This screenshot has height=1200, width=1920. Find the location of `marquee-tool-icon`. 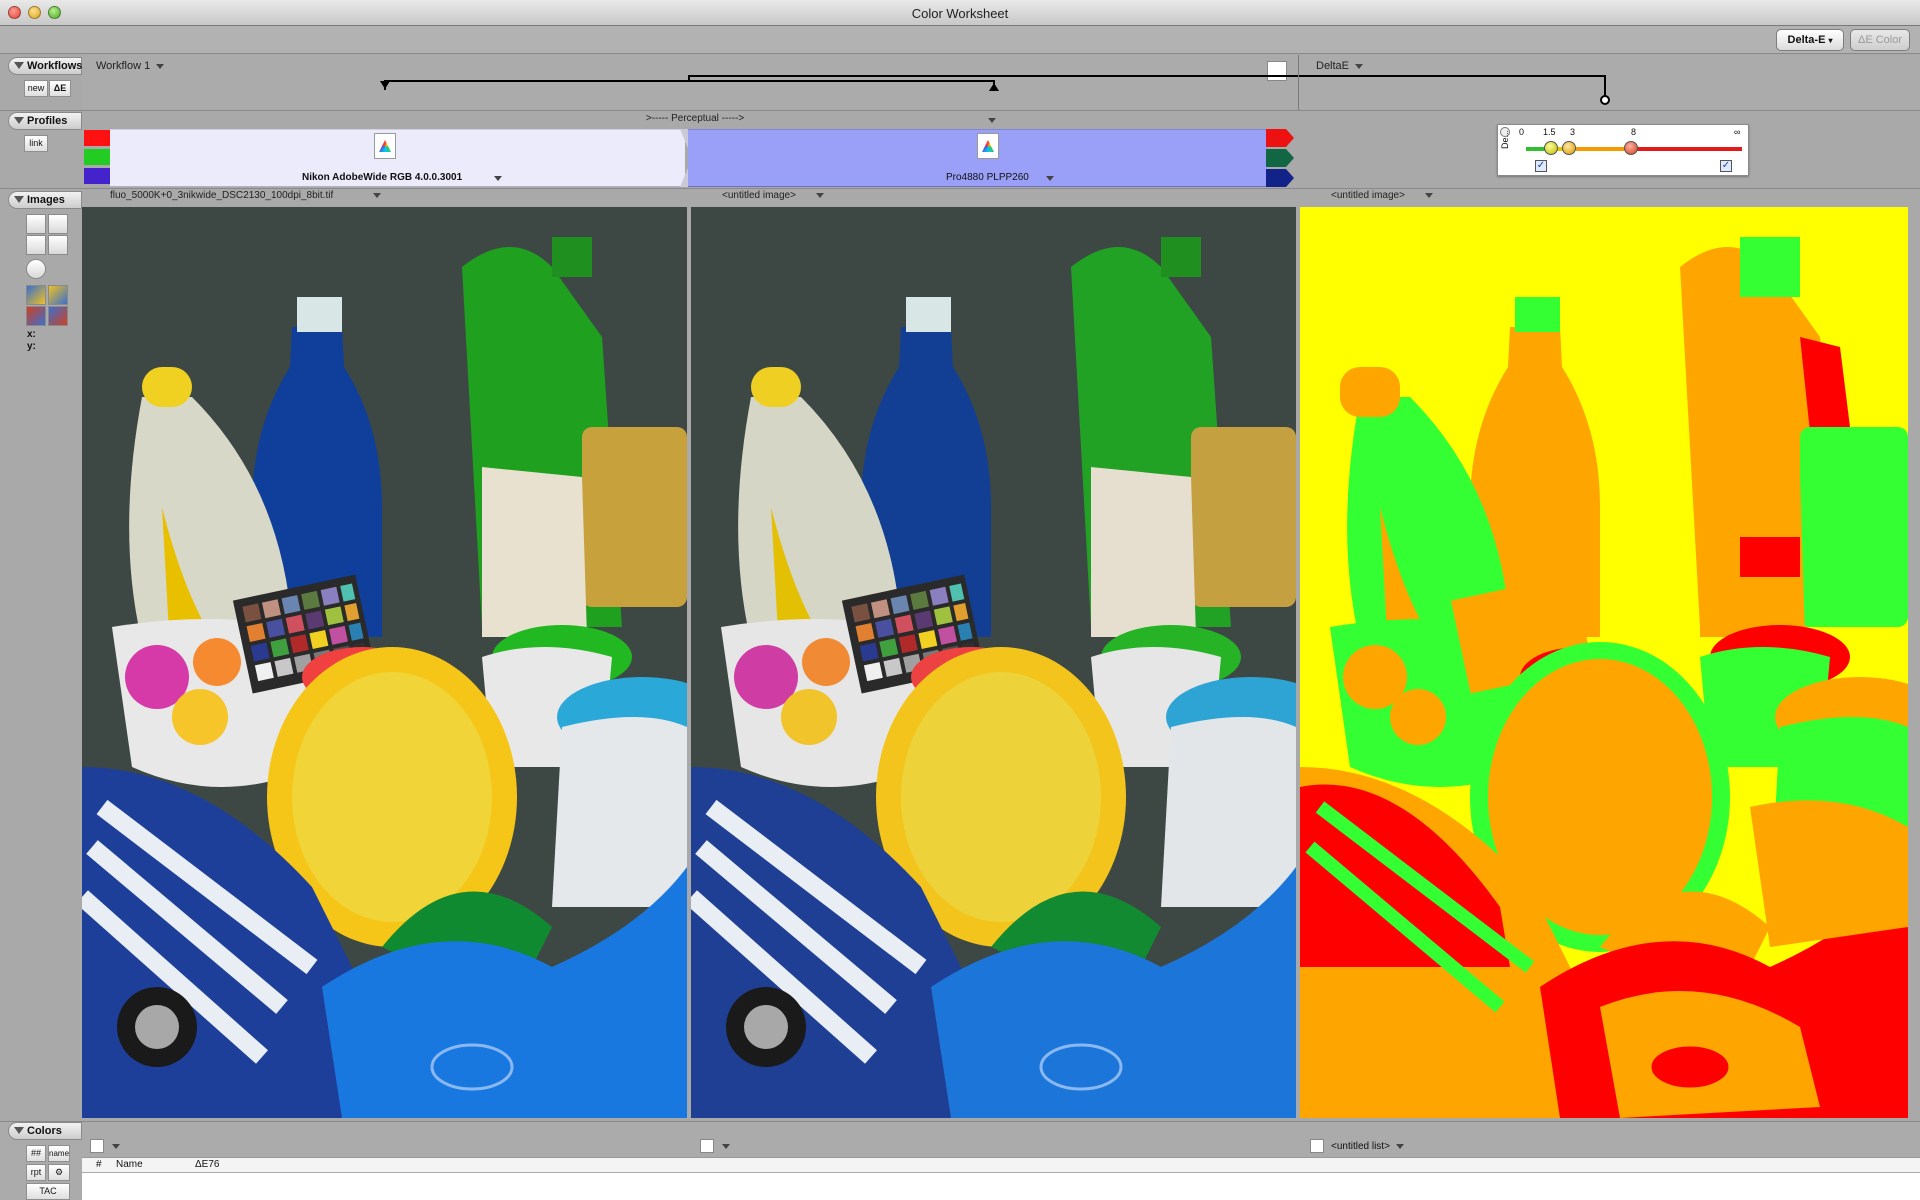

marquee-tool-icon is located at coordinates (58, 224).